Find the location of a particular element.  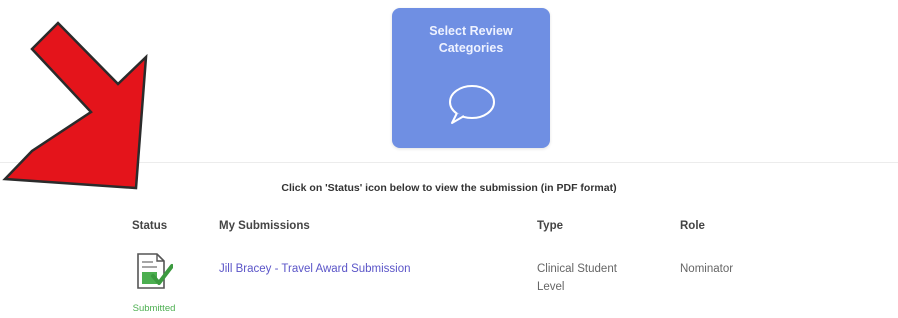

select-review-categories-button: Select Review Categories is located at coordinates (471, 78).